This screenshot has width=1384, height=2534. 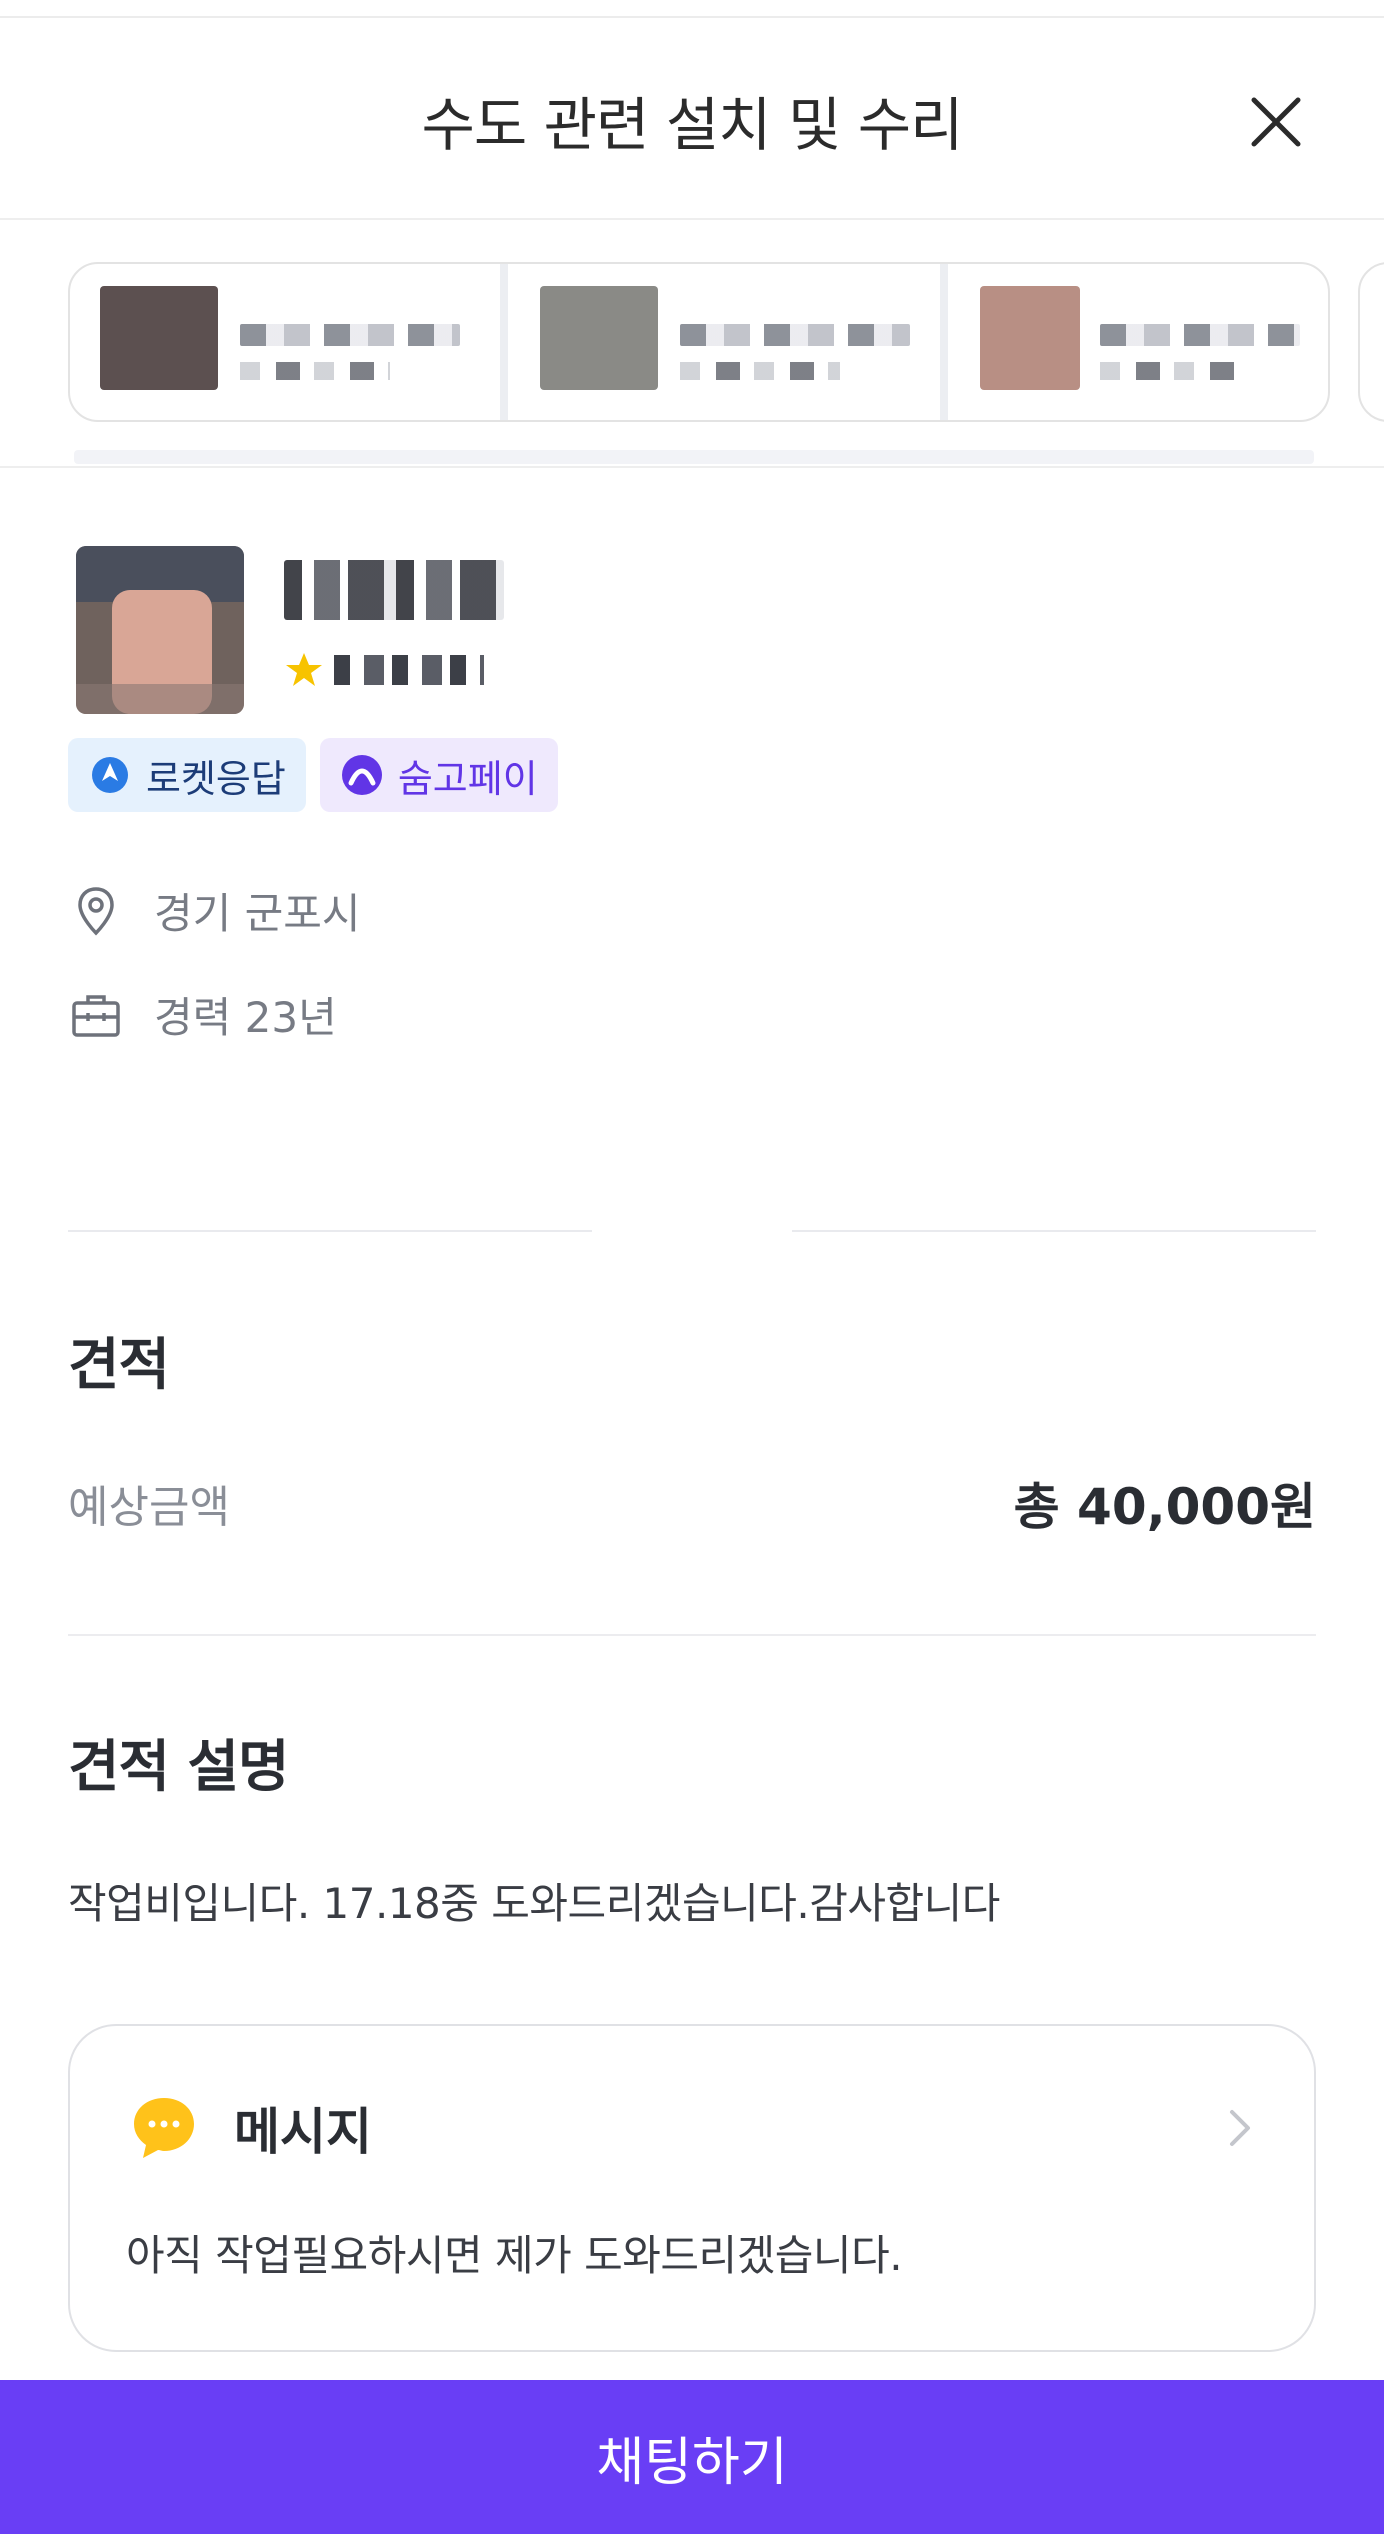 I want to click on rocket-response-badge: 로켓응답, so click(x=187, y=775).